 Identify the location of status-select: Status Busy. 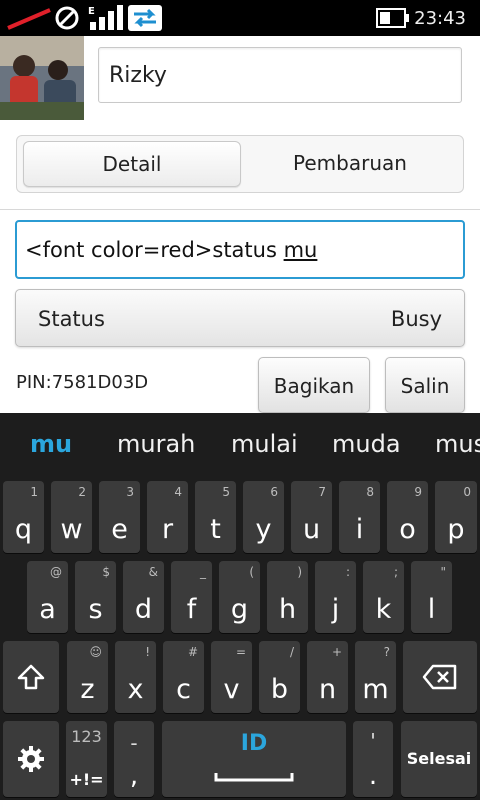
(240, 318).